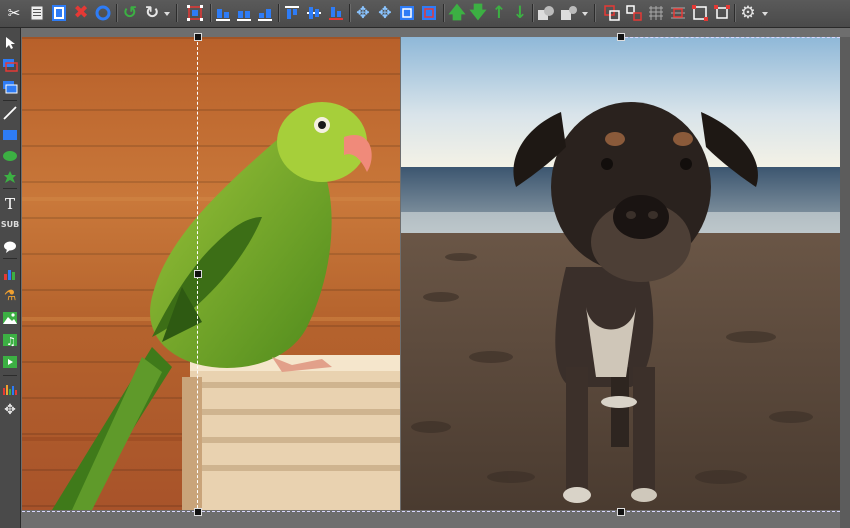 This screenshot has width=850, height=528. I want to click on equalizer-icon, so click(10, 389).